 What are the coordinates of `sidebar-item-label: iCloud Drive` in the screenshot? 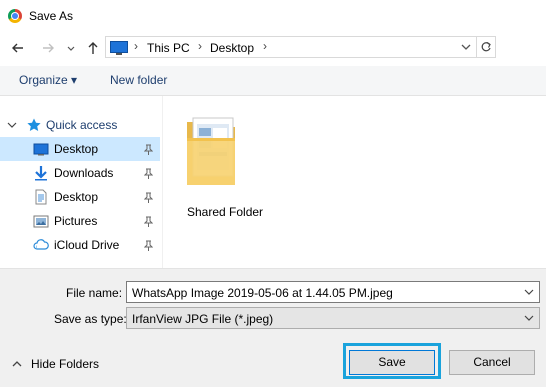 It's located at (87, 245).